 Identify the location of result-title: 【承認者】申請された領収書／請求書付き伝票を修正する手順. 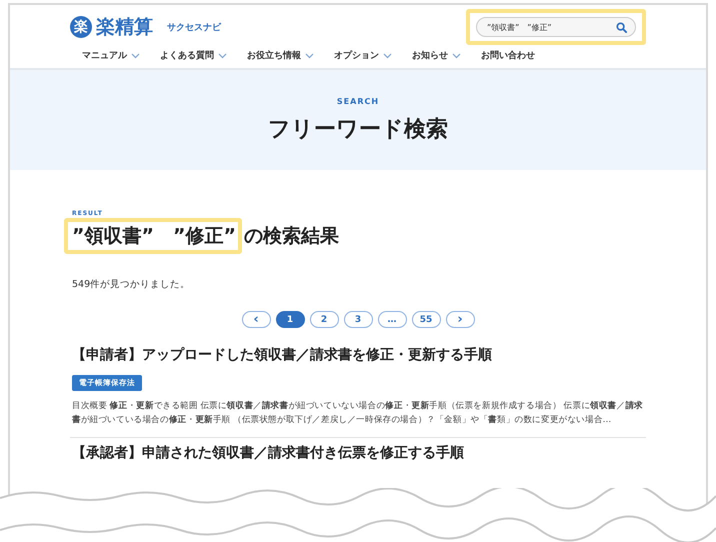
(359, 453).